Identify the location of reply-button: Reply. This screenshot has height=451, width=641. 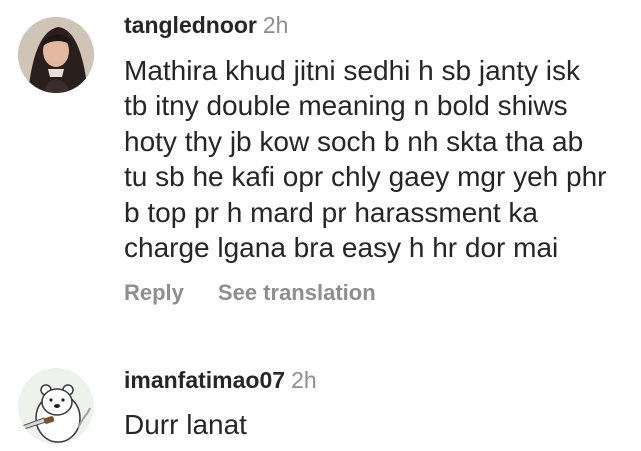
(154, 292).